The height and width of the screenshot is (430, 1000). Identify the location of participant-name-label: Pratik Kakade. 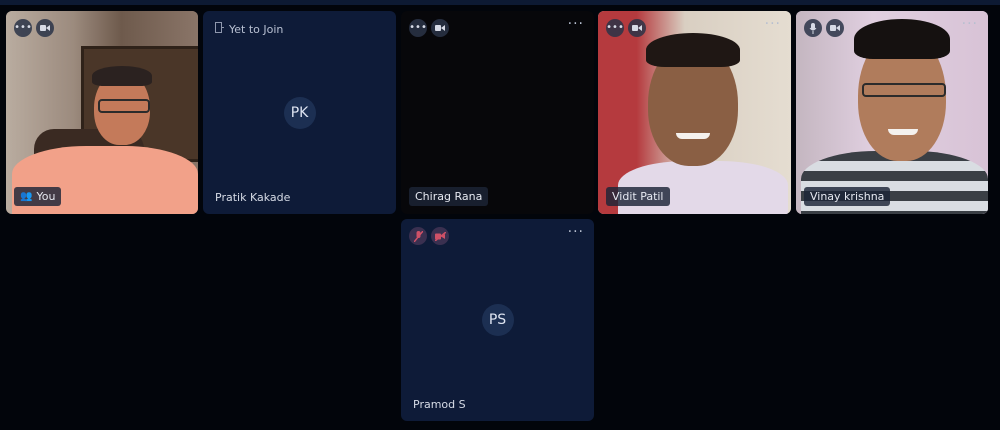
(253, 197).